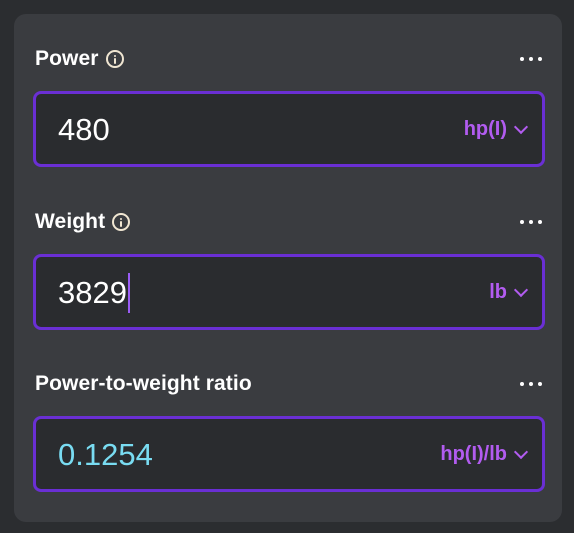 Image resolution: width=574 pixels, height=533 pixels. I want to click on ratio-unit-select: hp(I)/lb, so click(484, 454).